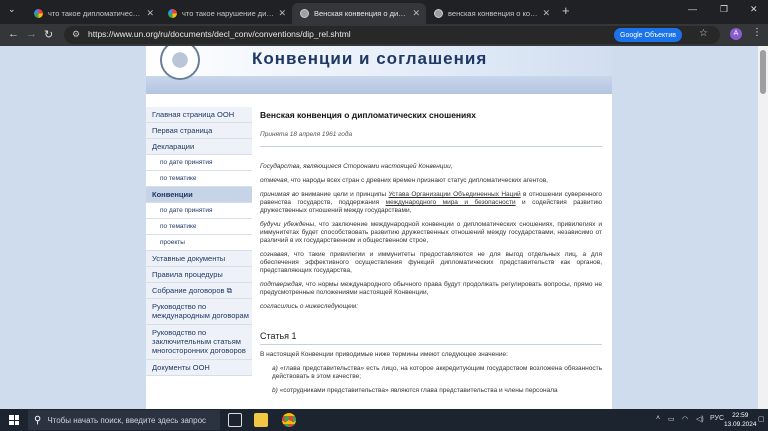 The height and width of the screenshot is (431, 768). I want to click on page-scrollbar, so click(763, 227).